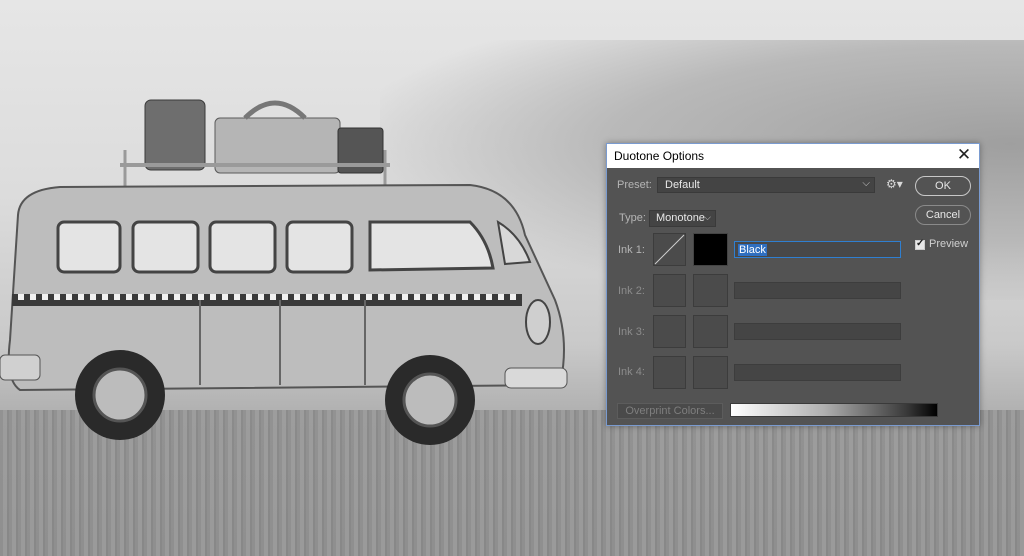  I want to click on ink1-curve-button, so click(669, 249).